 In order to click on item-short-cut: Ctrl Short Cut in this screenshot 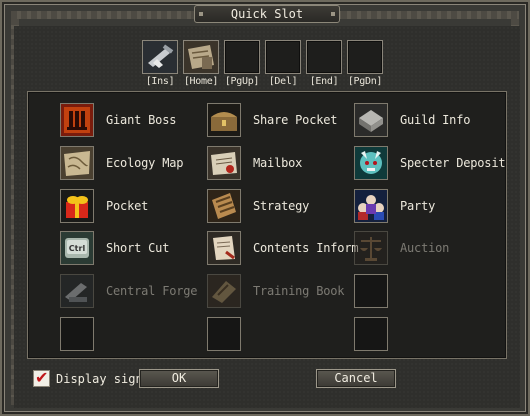, I will do `click(114, 248)`.